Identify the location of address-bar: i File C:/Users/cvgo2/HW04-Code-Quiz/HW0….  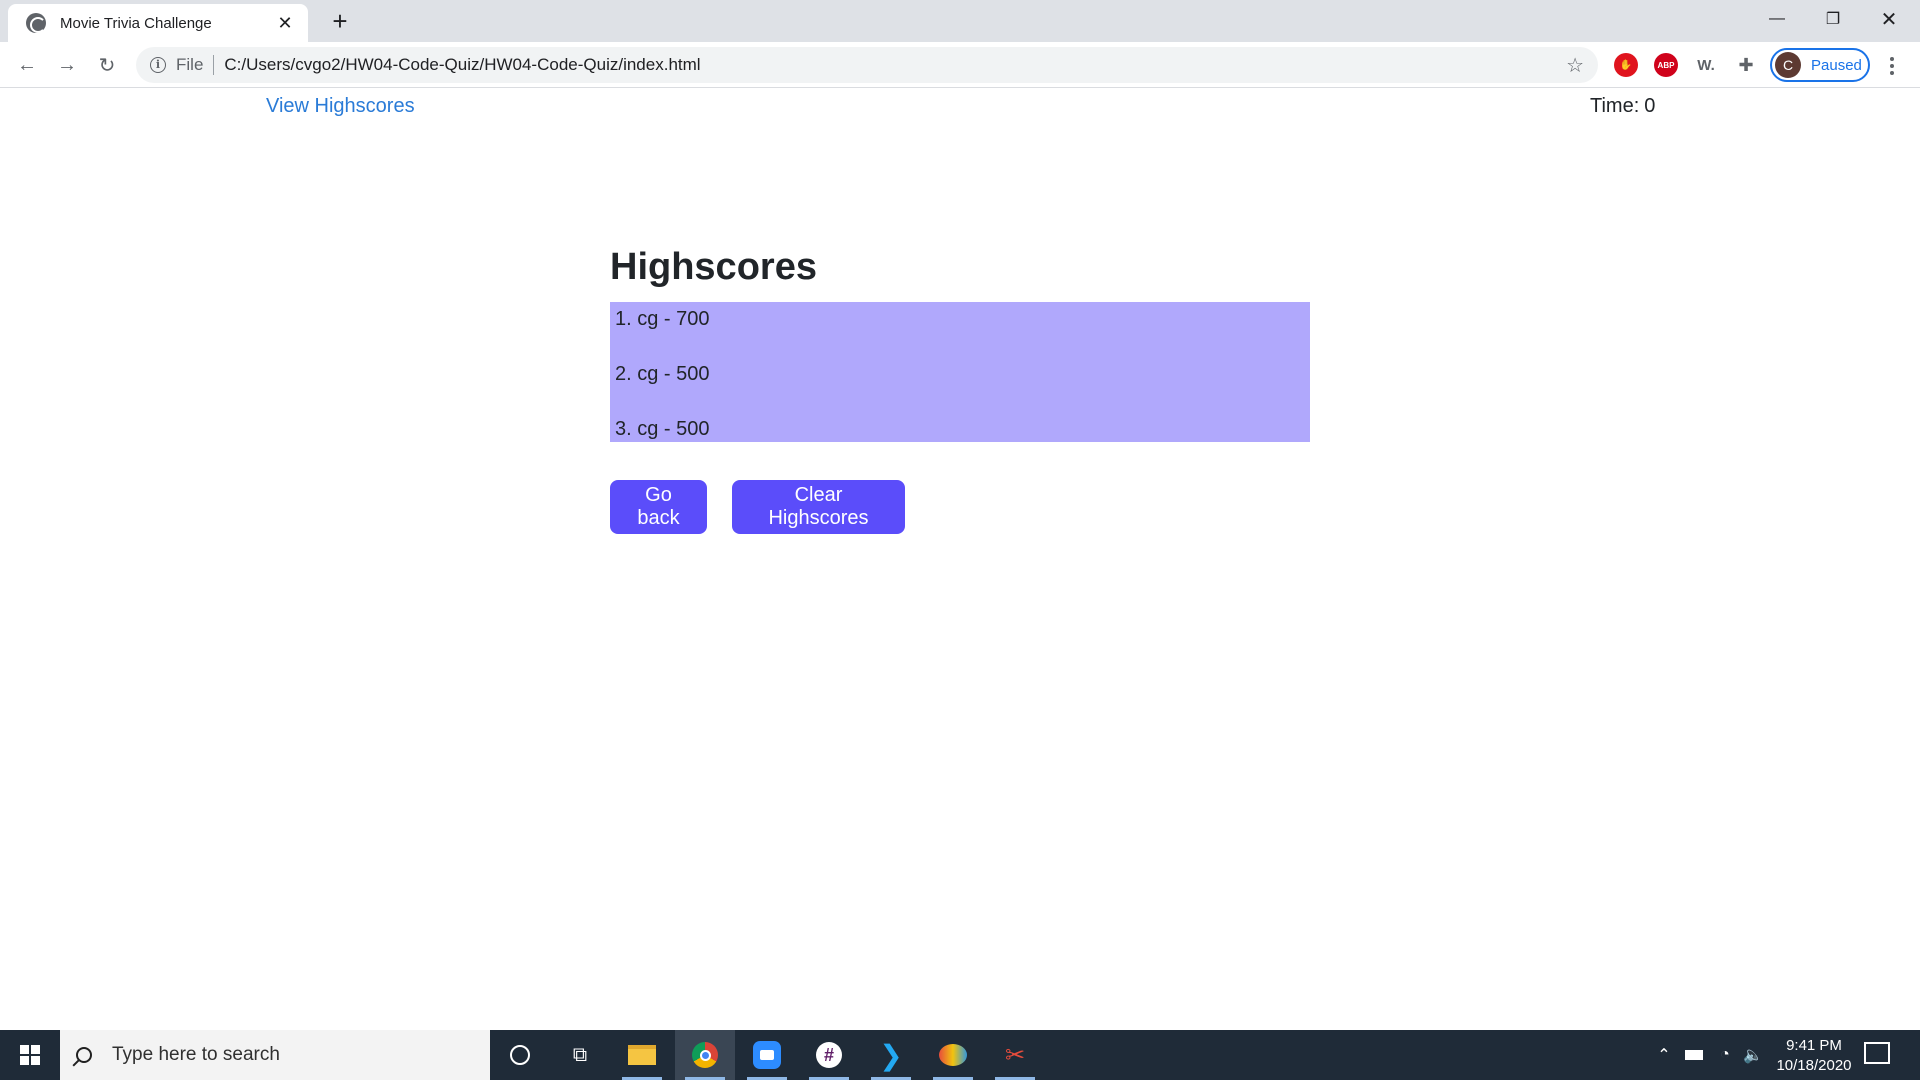
(867, 65).